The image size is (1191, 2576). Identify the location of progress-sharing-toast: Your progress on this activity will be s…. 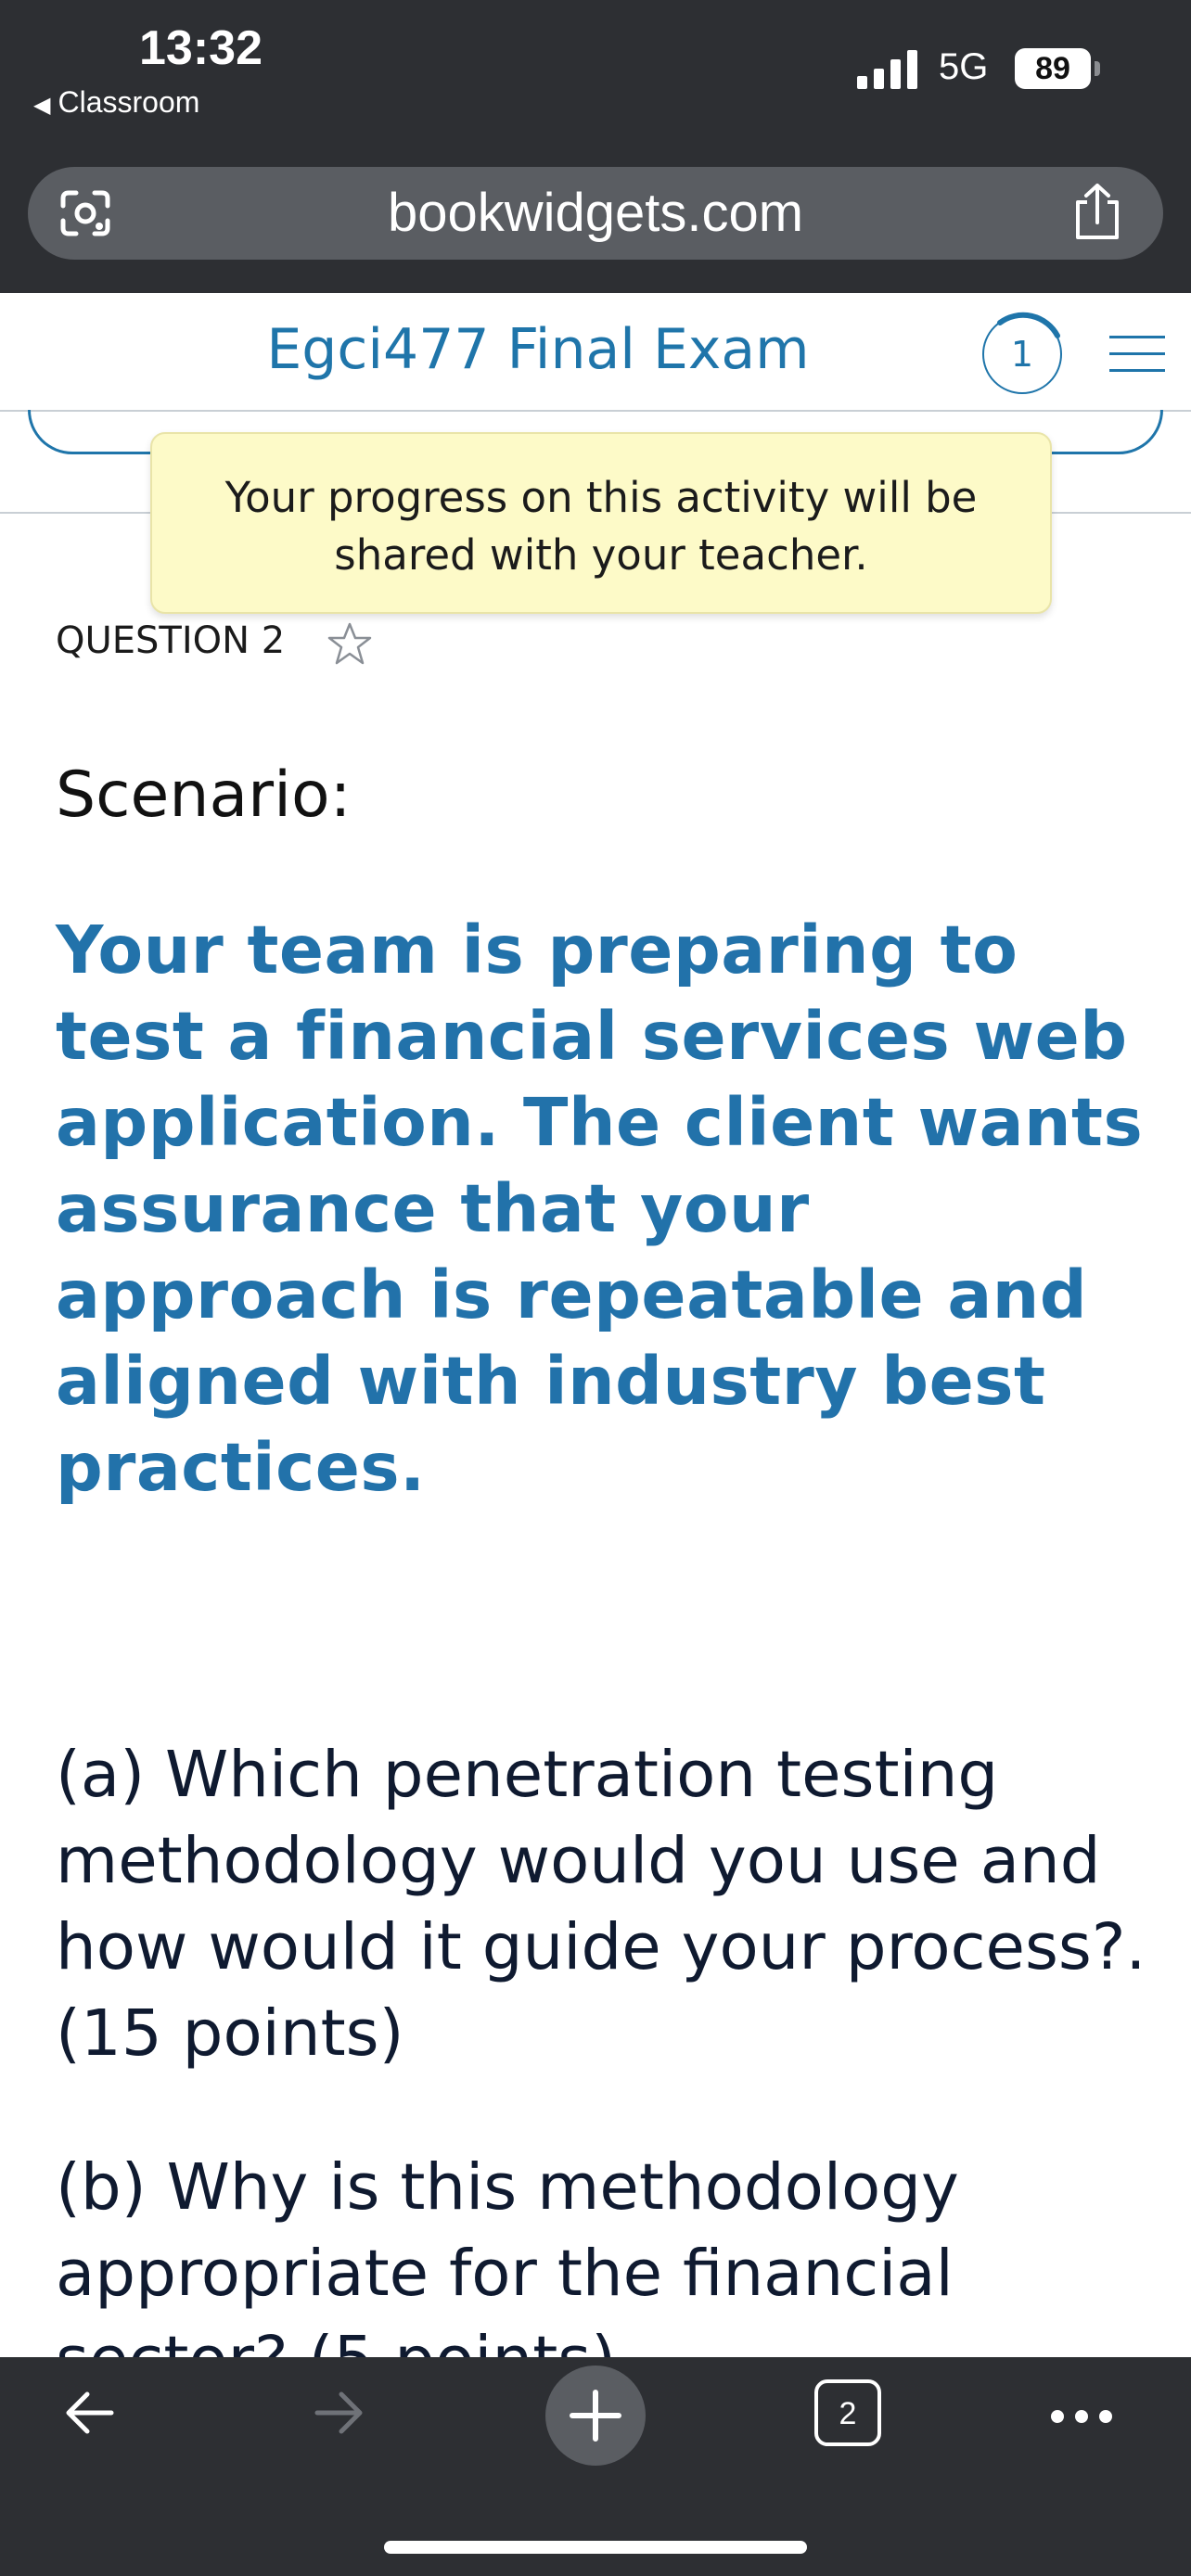
(601, 523).